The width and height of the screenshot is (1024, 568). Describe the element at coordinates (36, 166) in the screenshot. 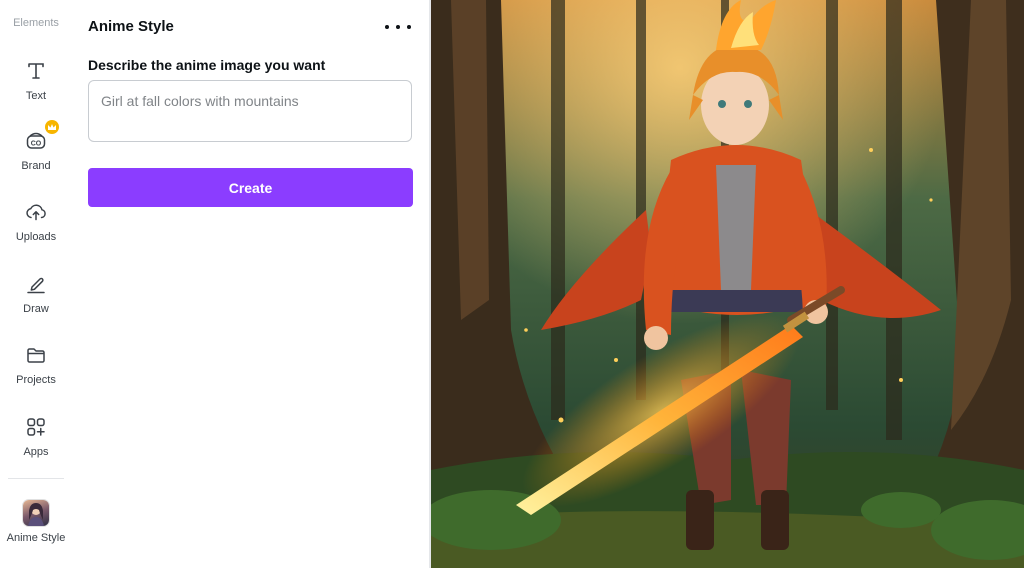

I see `rail-item-label: Brand` at that location.